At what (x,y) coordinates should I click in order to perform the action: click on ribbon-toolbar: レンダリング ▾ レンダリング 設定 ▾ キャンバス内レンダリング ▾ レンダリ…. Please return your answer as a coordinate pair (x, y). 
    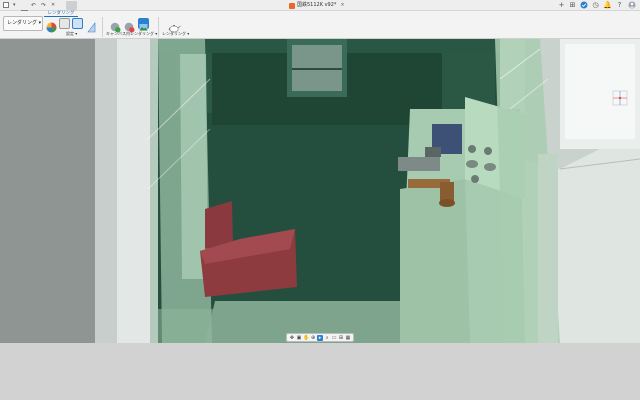
    Looking at the image, I should click on (320, 25).